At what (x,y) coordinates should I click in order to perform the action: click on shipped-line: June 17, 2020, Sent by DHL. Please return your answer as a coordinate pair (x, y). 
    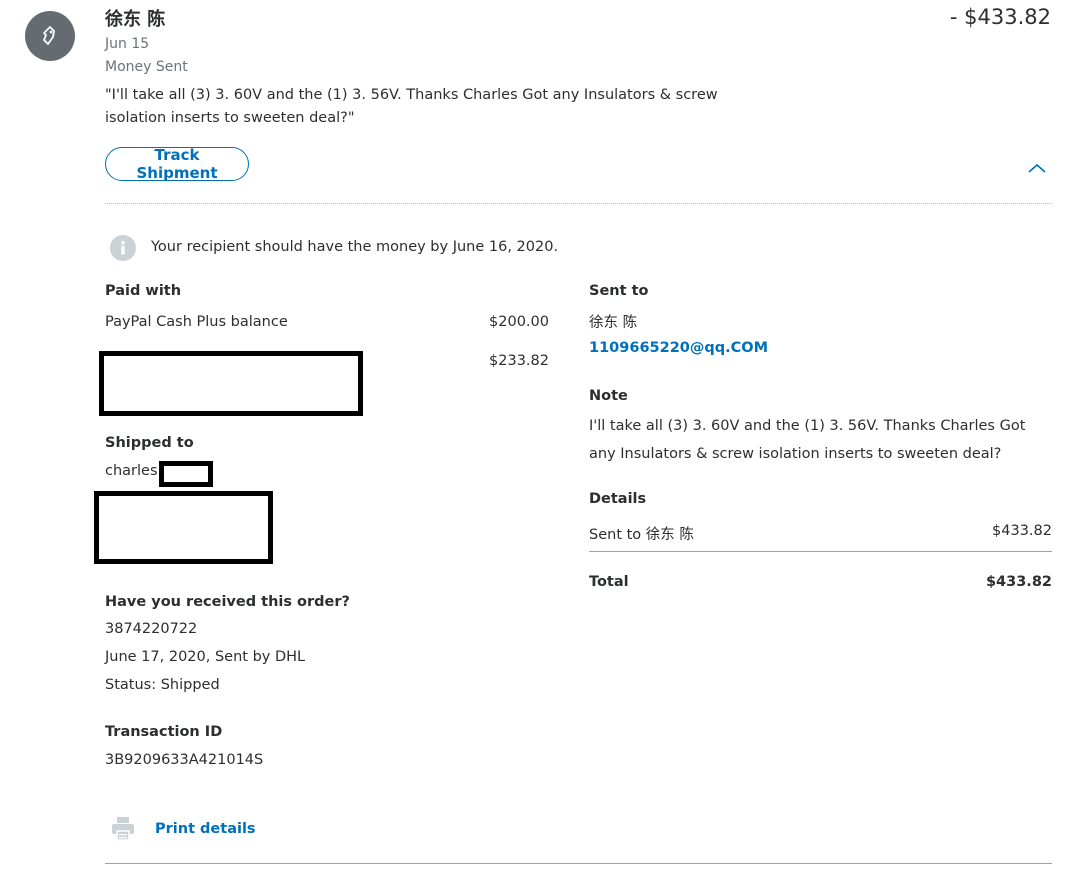
    Looking at the image, I should click on (205, 657).